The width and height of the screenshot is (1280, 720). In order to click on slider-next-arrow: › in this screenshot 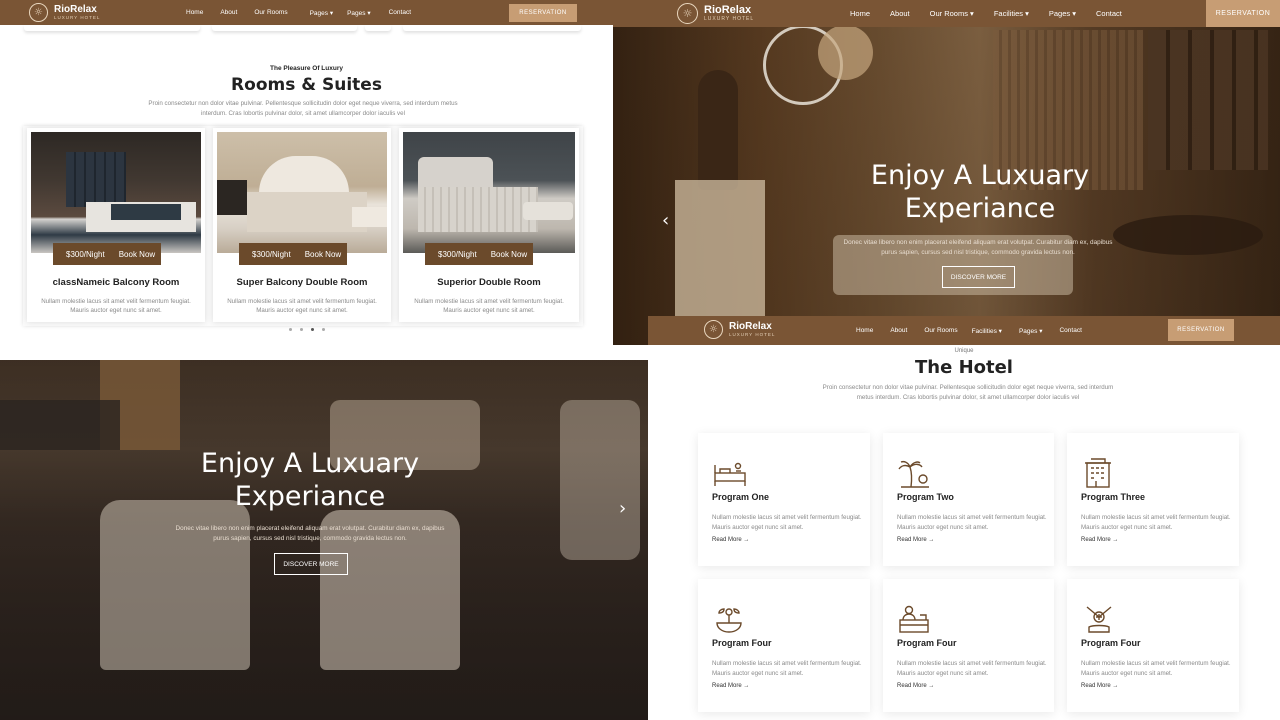, I will do `click(622, 508)`.